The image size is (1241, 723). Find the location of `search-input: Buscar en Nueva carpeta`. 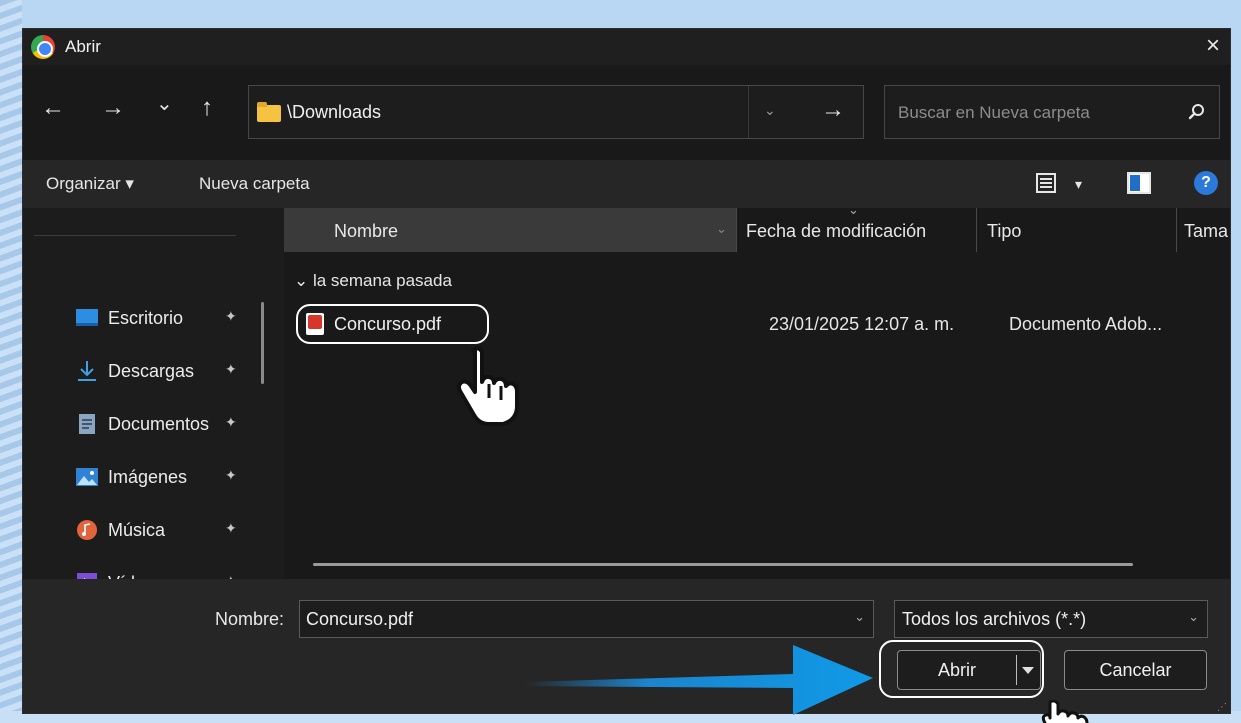

search-input: Buscar en Nueva carpeta is located at coordinates (1052, 112).